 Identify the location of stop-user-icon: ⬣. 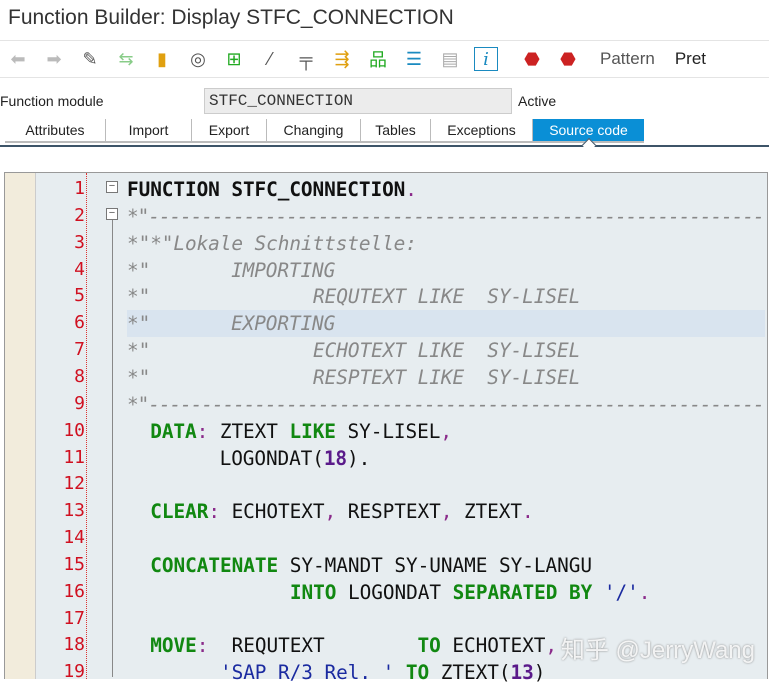
(568, 59).